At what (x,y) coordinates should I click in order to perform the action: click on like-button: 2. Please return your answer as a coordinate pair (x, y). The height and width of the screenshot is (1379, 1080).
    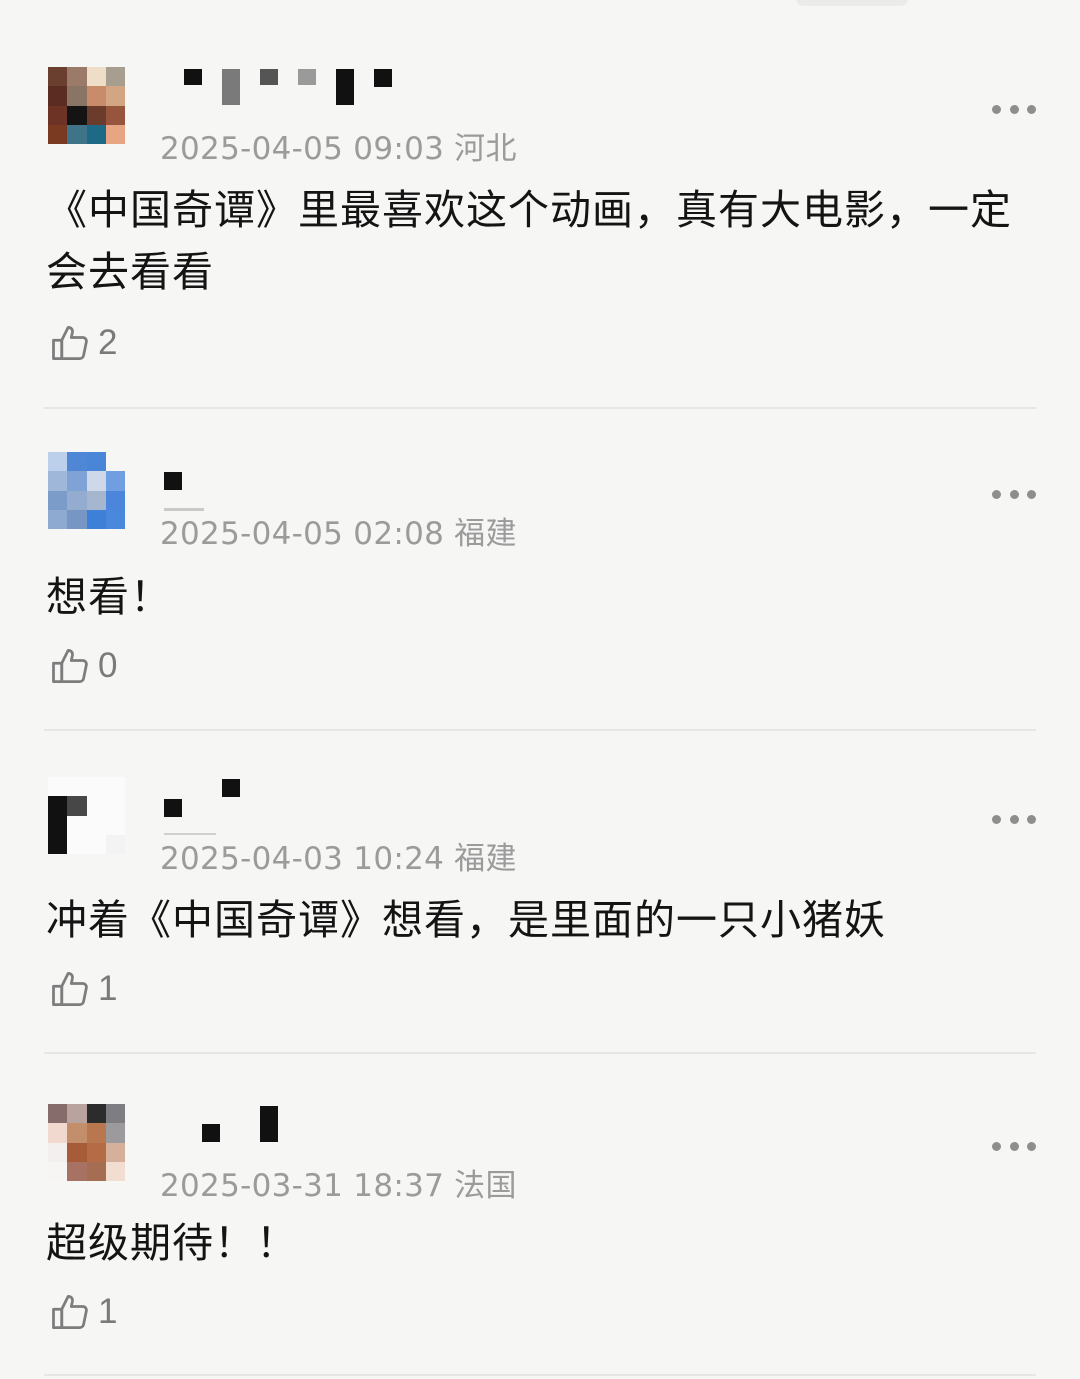
    Looking at the image, I should click on (82, 343).